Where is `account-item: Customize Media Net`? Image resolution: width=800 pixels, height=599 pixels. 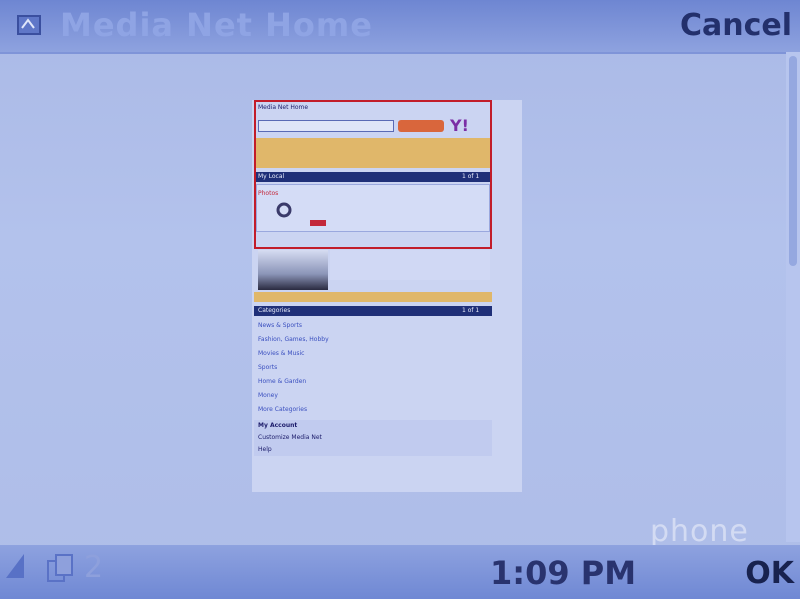 account-item: Customize Media Net is located at coordinates (290, 437).